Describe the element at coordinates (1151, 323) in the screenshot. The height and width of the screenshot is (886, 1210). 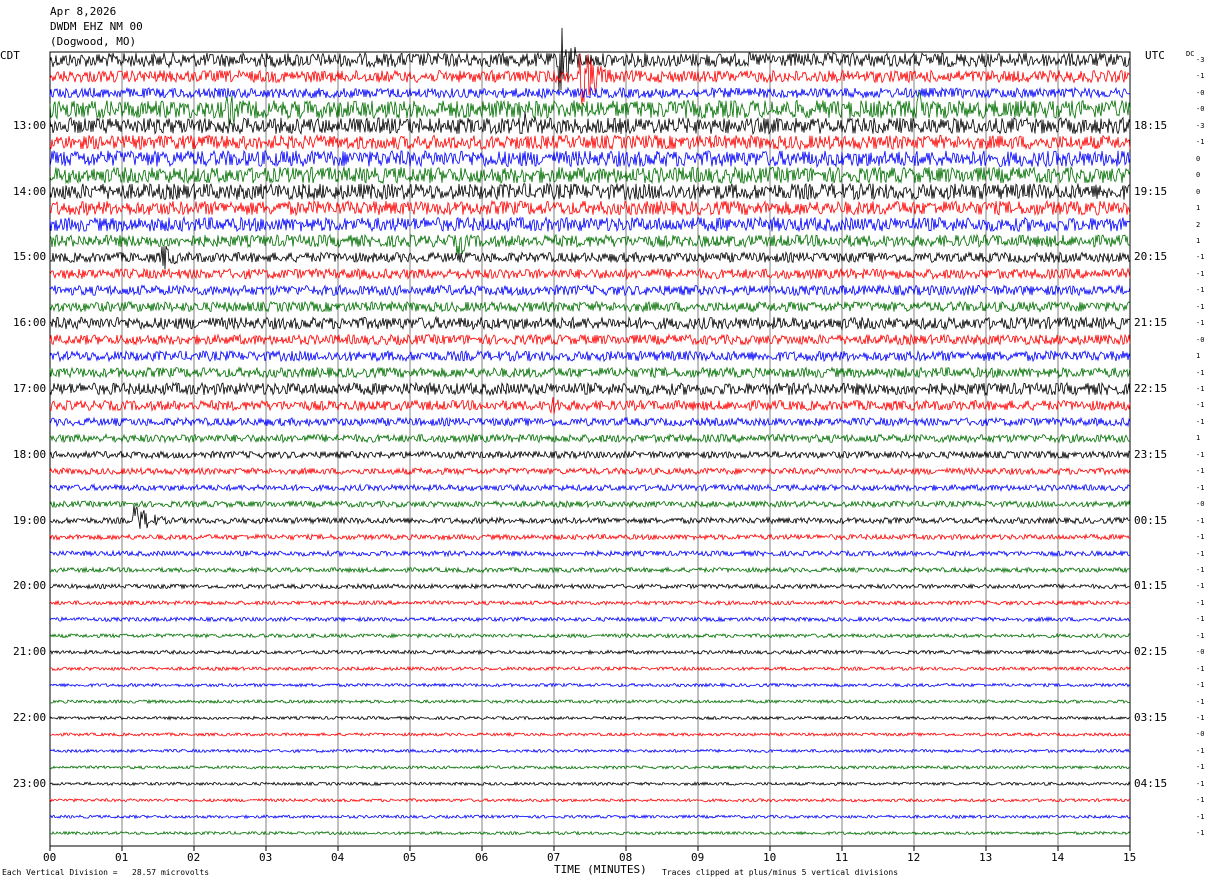
I see `right-hour-label: 21:15` at that location.